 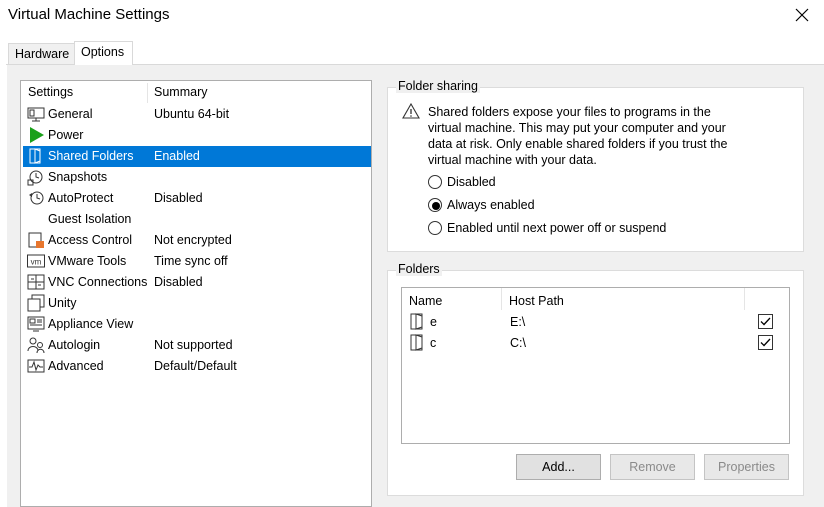 I want to click on settings-item-unity: Unity, so click(x=197, y=303).